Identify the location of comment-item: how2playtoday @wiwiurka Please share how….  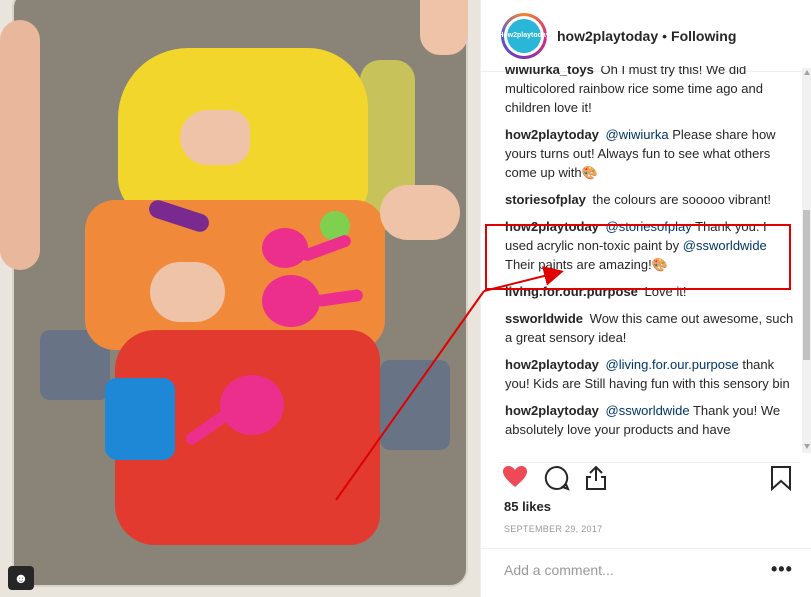
(650, 153).